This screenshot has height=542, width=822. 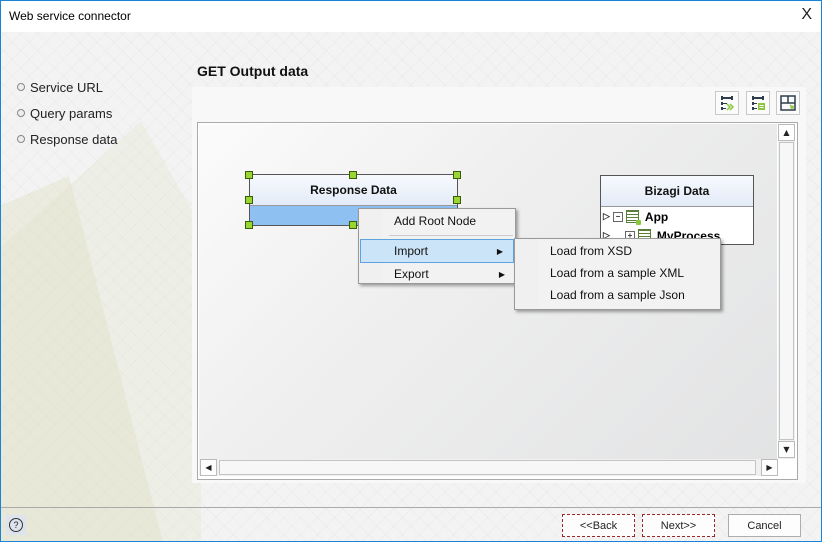 What do you see at coordinates (677, 191) in the screenshot?
I see `entity-title: Bizagi Data` at bounding box center [677, 191].